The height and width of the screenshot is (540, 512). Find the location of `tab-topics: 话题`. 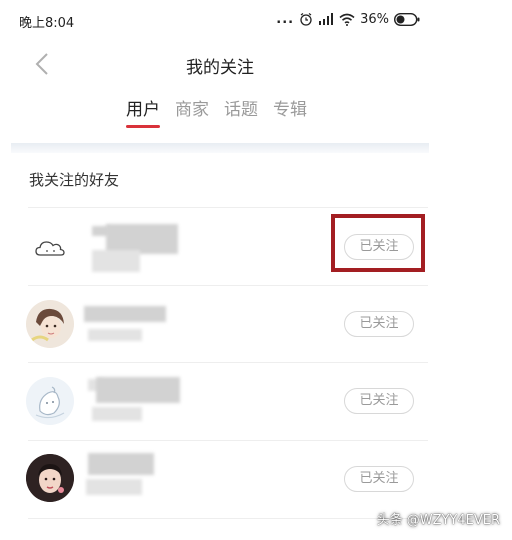

tab-topics: 话题 is located at coordinates (241, 112).